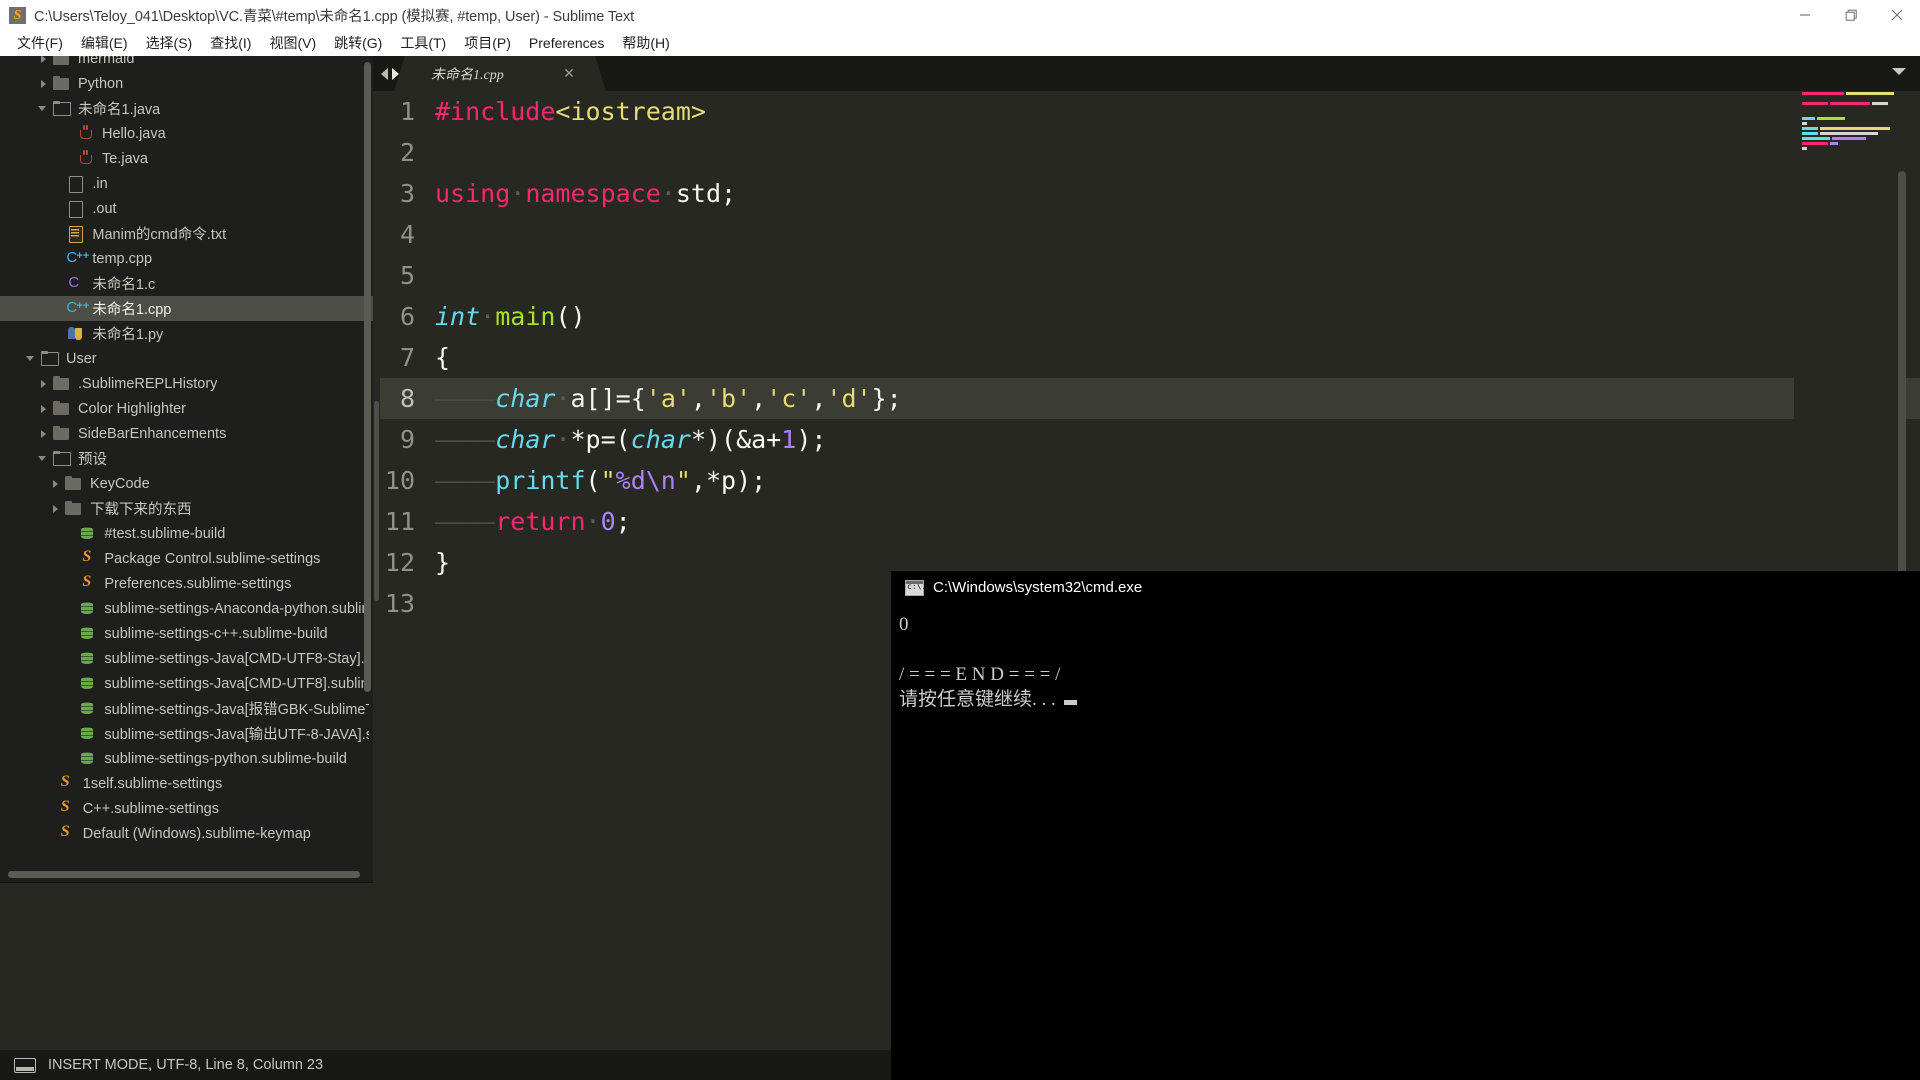  I want to click on menu-view: 视图(V), so click(292, 43).